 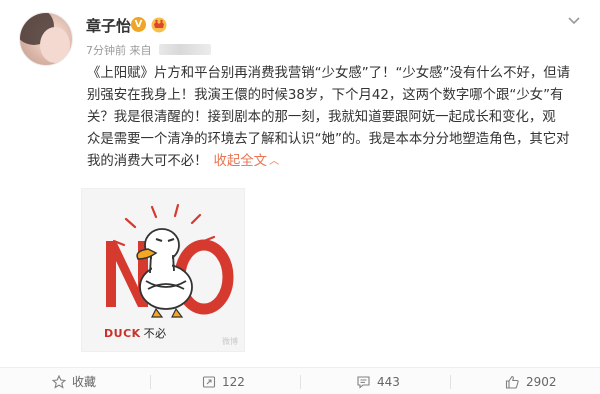 What do you see at coordinates (147, 161) in the screenshot?
I see `post-text-last-line: 我的消费大可不必！` at bounding box center [147, 161].